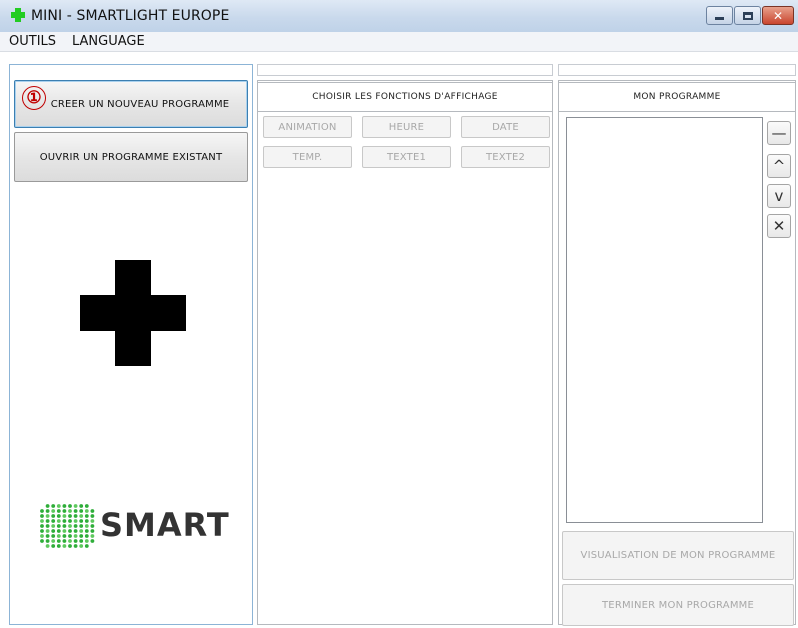  I want to click on window-title: MINI - SMARTLIGHT EUROPE, so click(130, 16).